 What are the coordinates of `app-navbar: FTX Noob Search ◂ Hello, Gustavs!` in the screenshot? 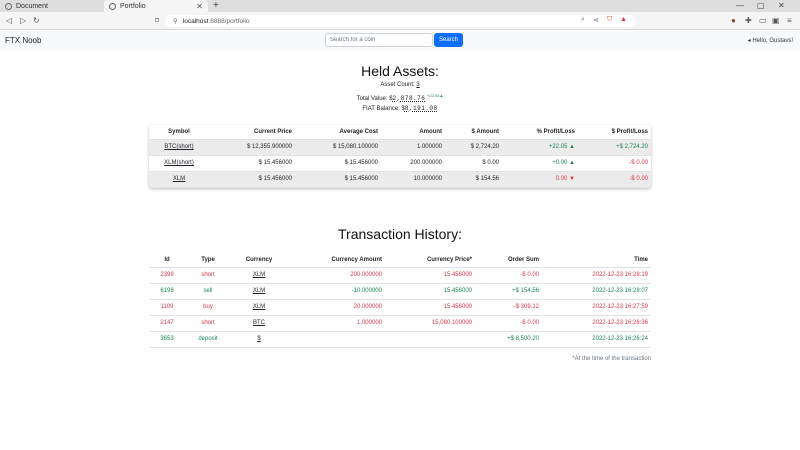 It's located at (400, 40).